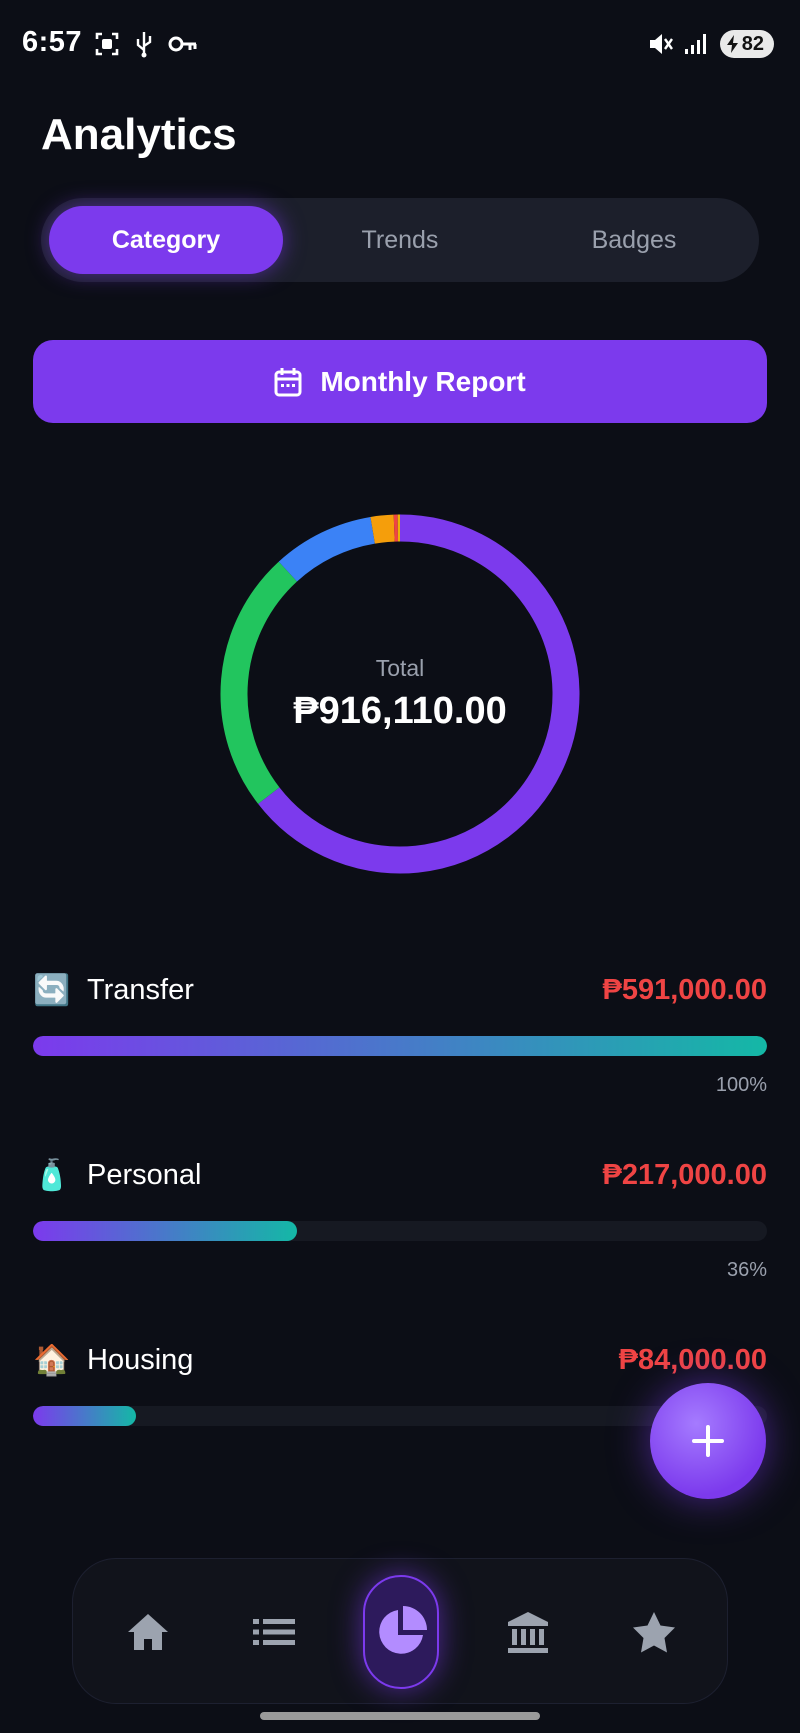 The height and width of the screenshot is (1733, 800). I want to click on category-row-personal: 🧴 Personal ₱217,000.00 36%, so click(400, 1237).